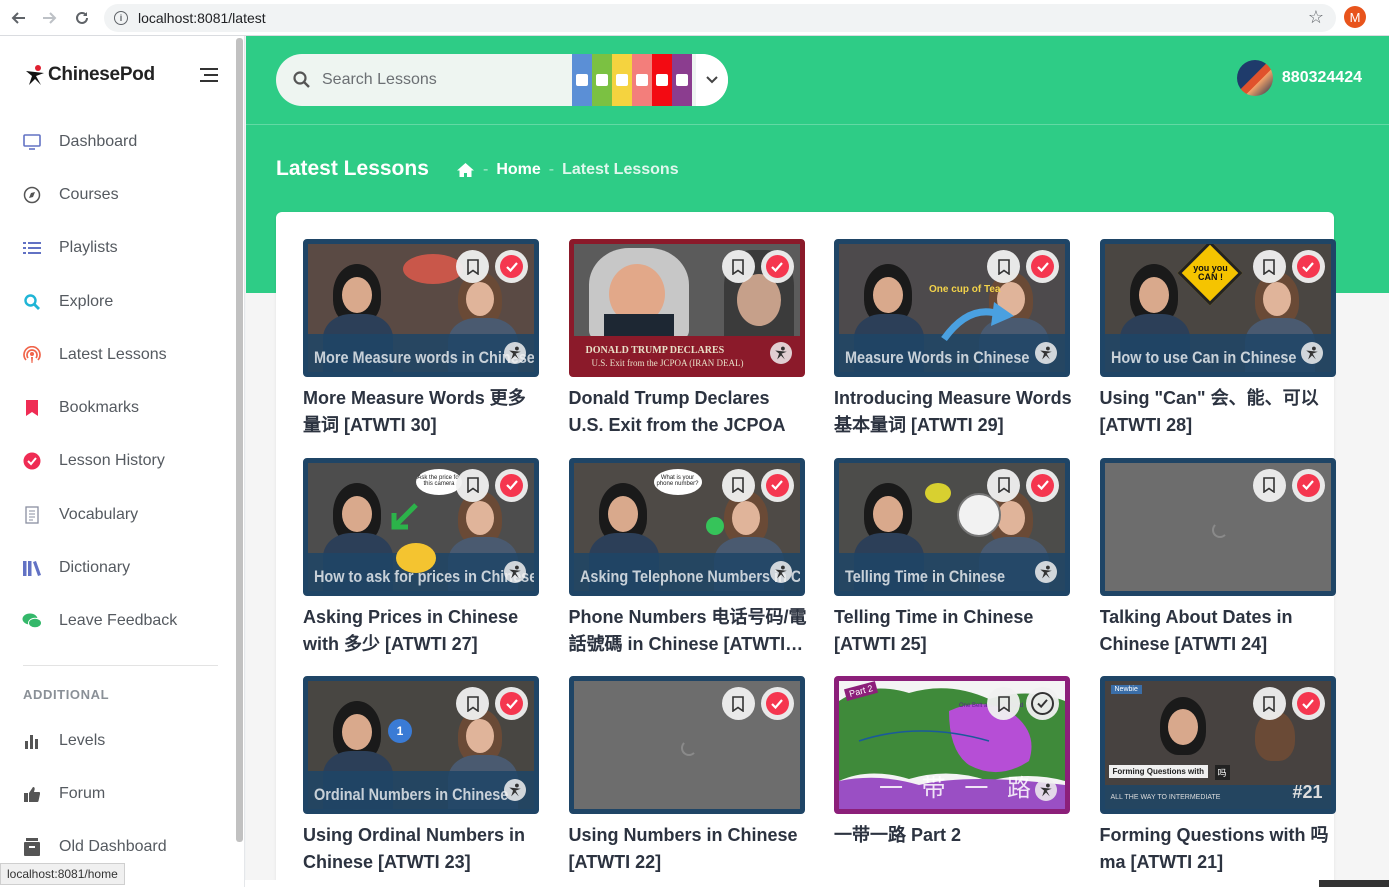 The width and height of the screenshot is (1389, 887). I want to click on search-input, so click(447, 80).